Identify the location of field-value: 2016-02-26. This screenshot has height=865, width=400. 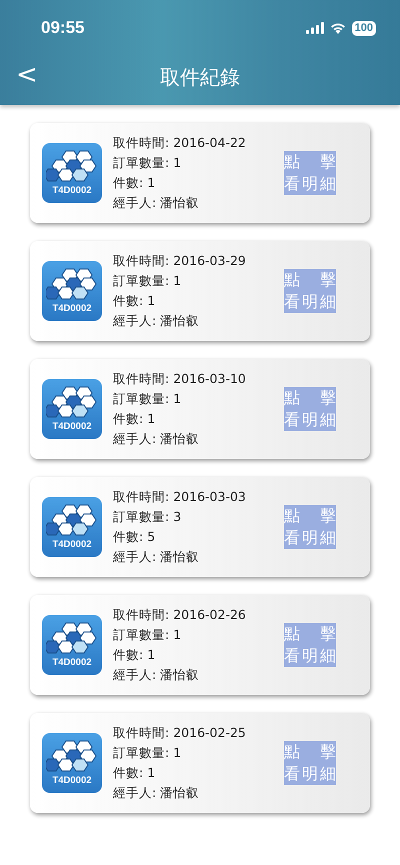
(209, 615).